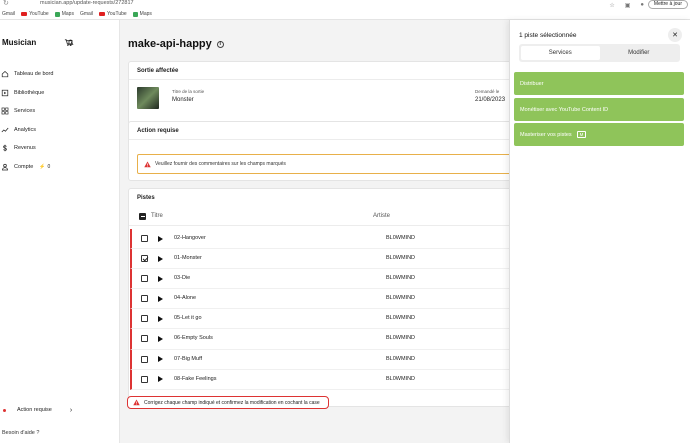 The width and height of the screenshot is (690, 443). Describe the element at coordinates (60, 93) in the screenshot. I see `sidebar-item-library: Bibliothèque` at that location.